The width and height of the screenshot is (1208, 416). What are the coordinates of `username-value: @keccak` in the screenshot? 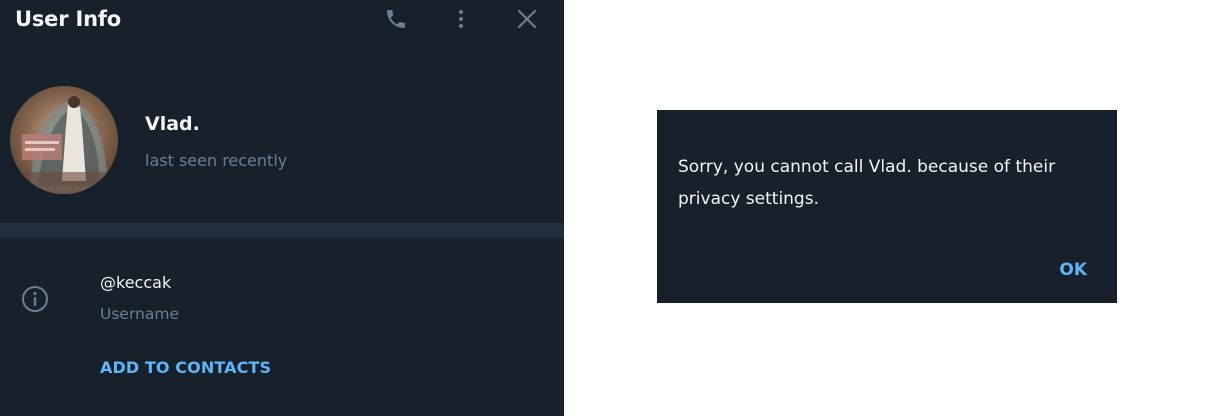 It's located at (135, 282).